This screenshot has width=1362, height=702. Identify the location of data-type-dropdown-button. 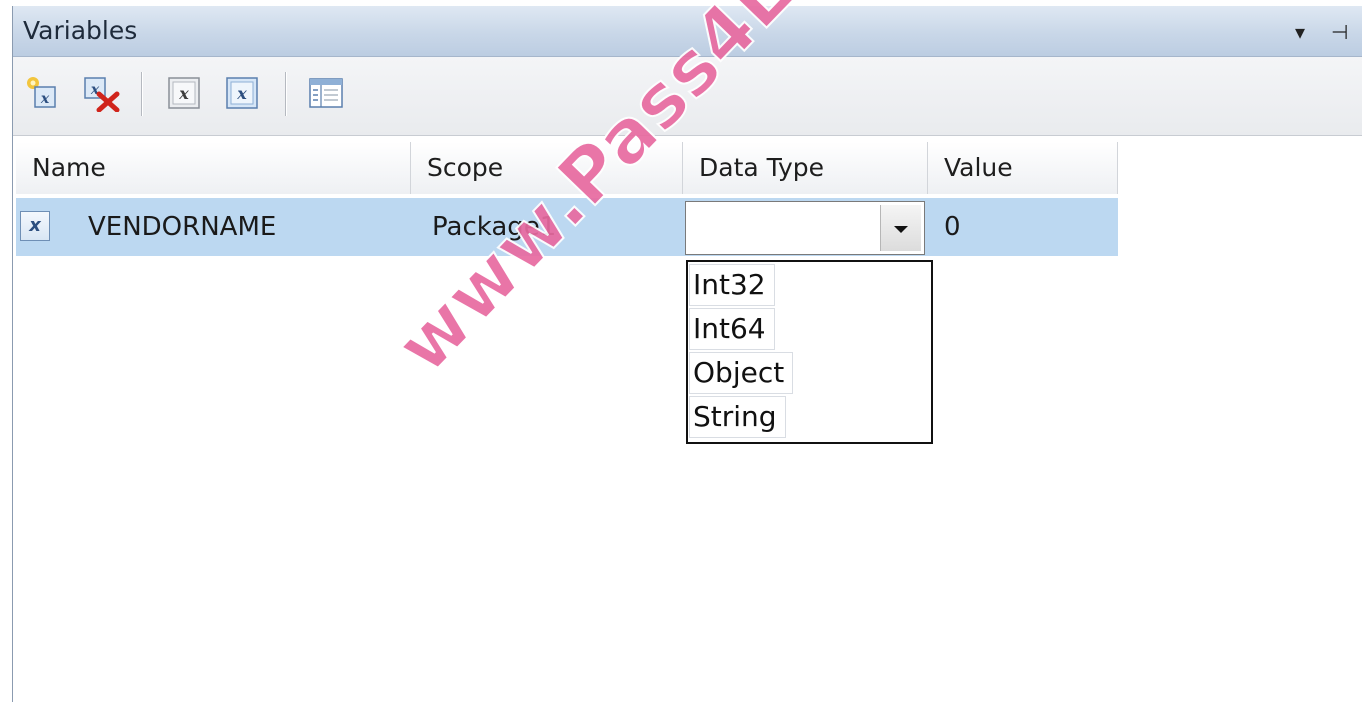
(900, 228).